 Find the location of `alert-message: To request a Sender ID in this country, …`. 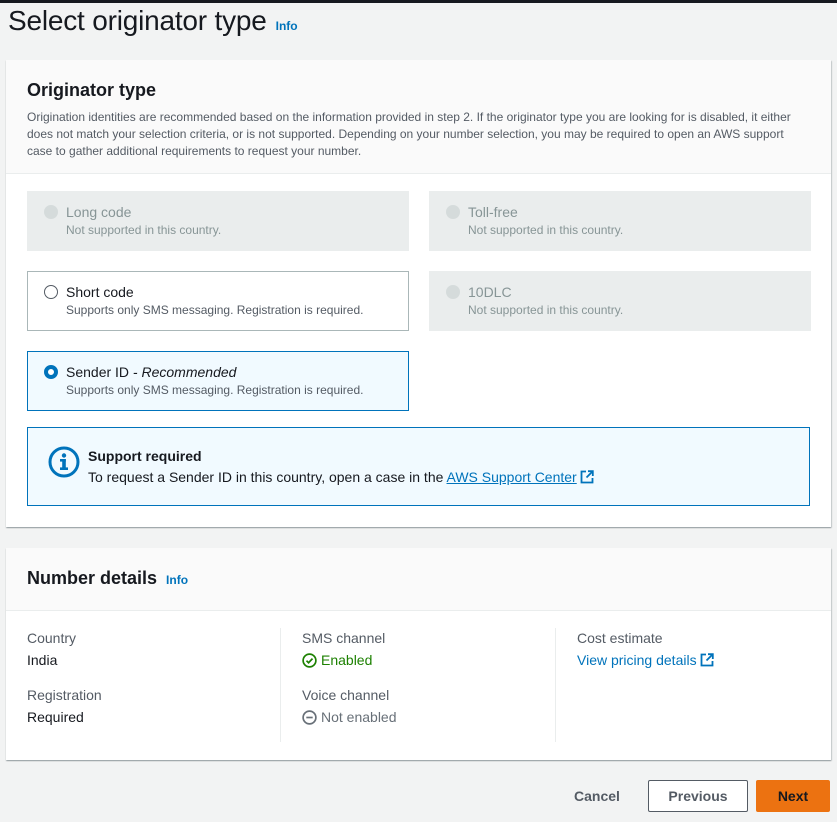

alert-message: To request a Sender ID in this country, … is located at coordinates (267, 477).